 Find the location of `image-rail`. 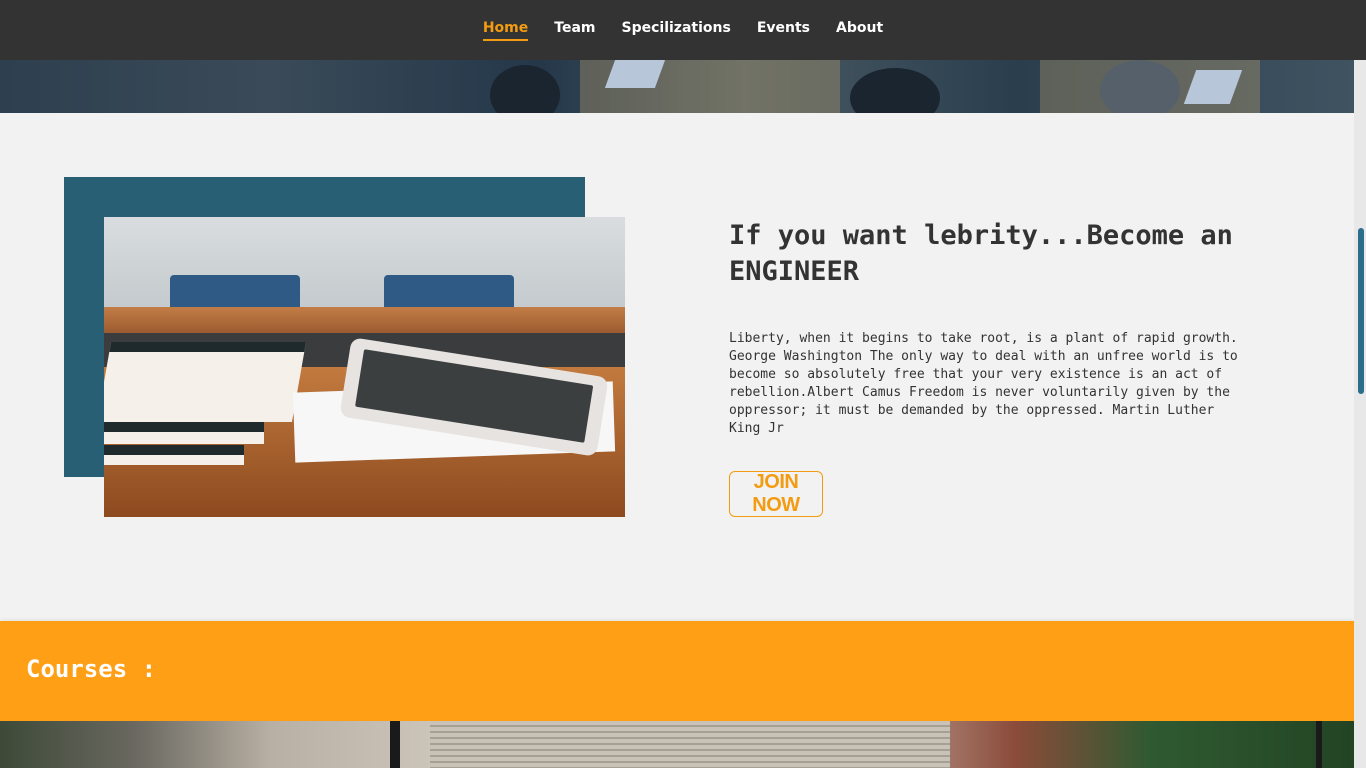

image-rail is located at coordinates (364, 320).